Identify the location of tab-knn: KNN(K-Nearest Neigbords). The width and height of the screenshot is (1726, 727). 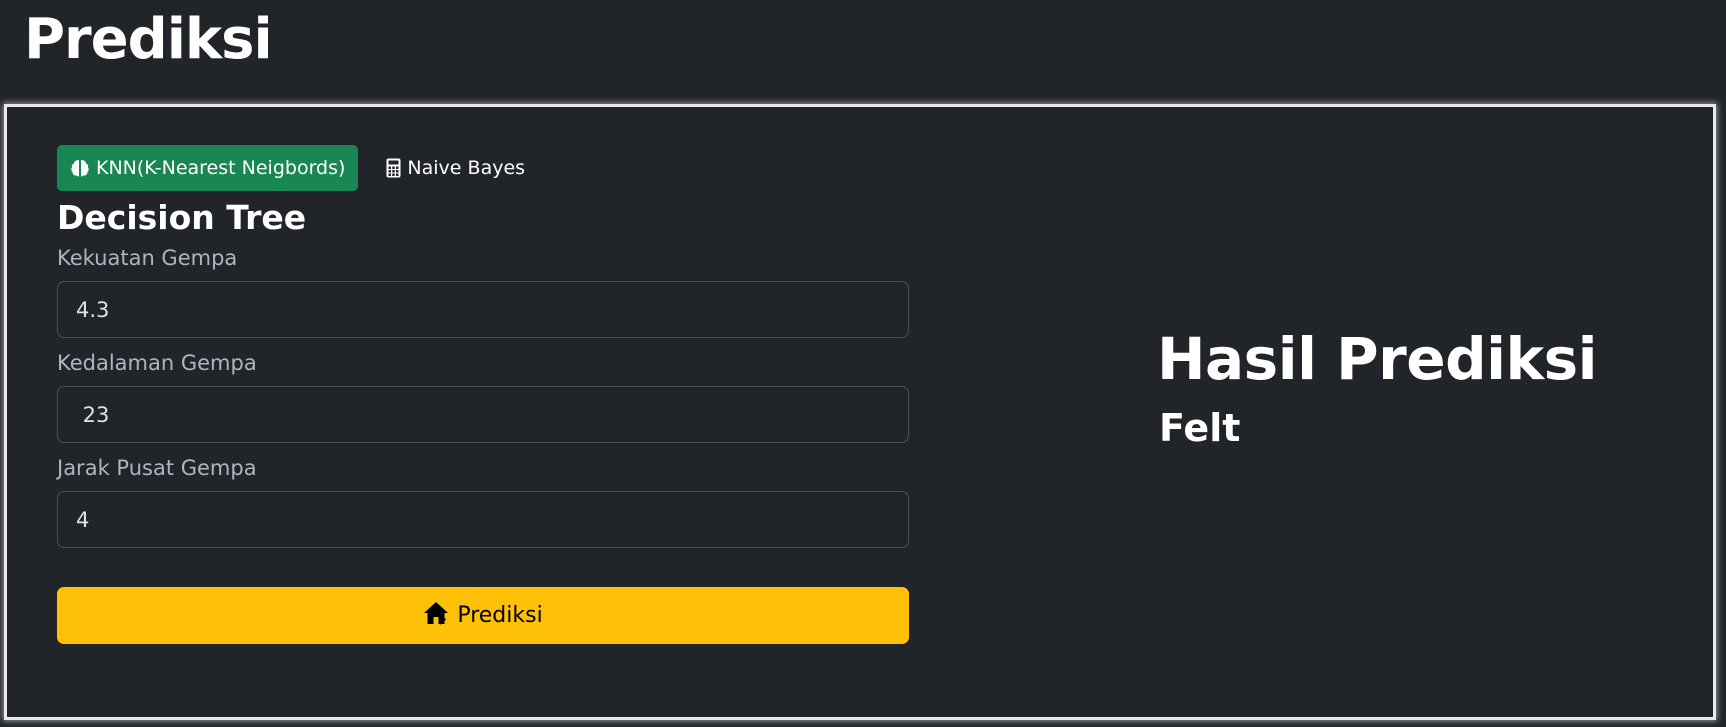
(208, 168).